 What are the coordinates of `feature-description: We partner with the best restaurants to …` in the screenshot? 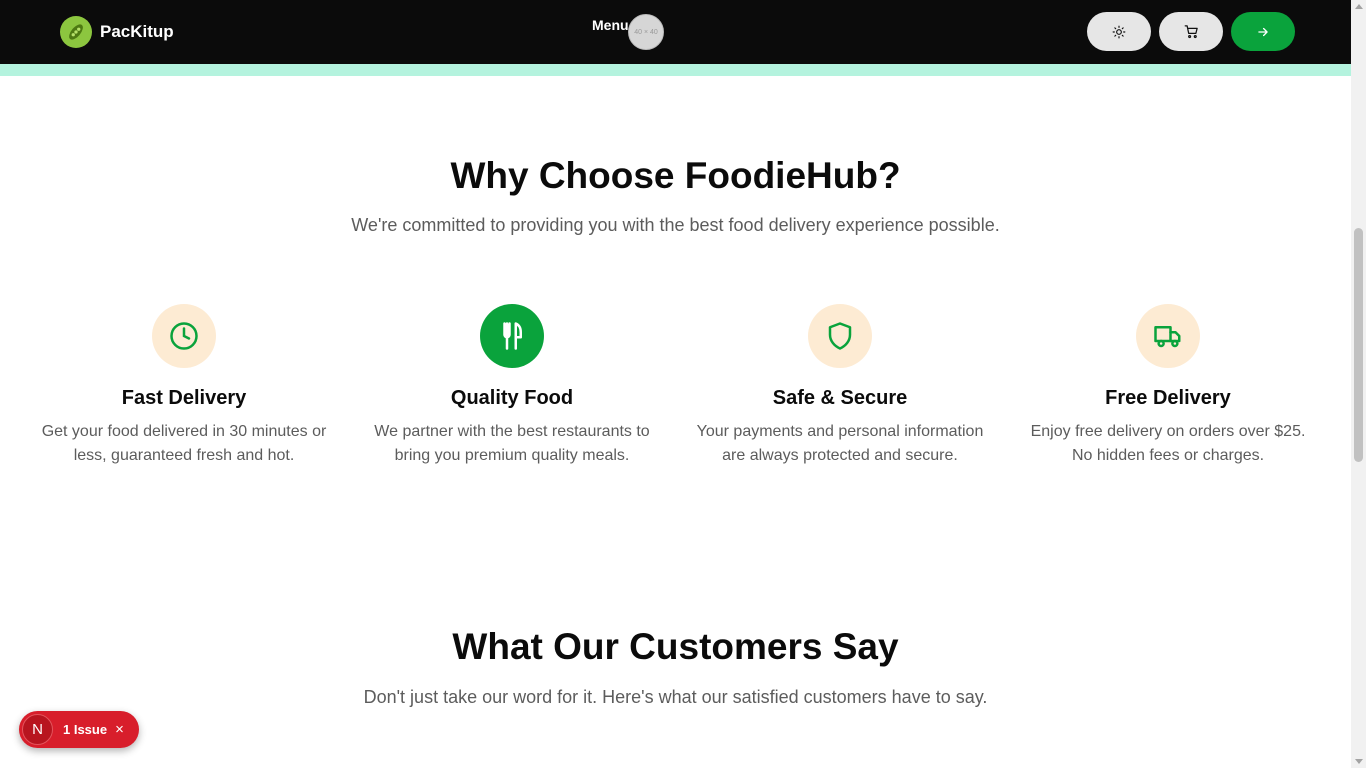 It's located at (512, 444).